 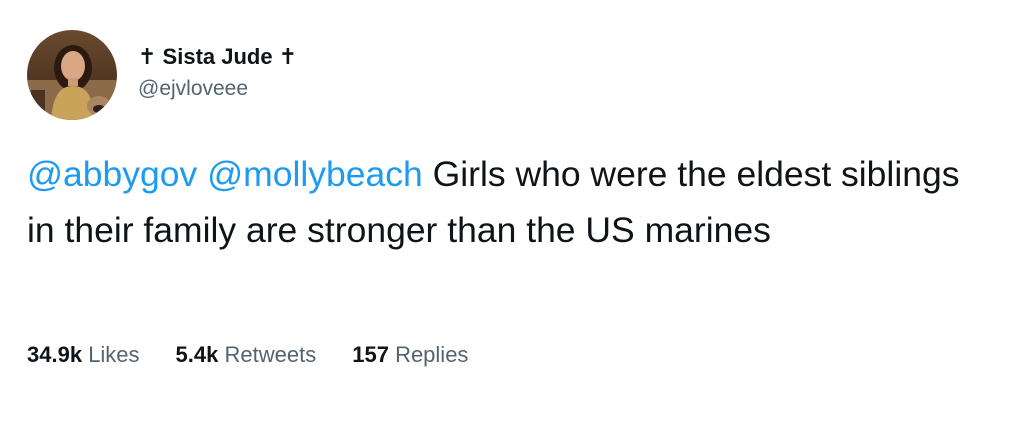 I want to click on retweets-label: Retweets, so click(x=270, y=354).